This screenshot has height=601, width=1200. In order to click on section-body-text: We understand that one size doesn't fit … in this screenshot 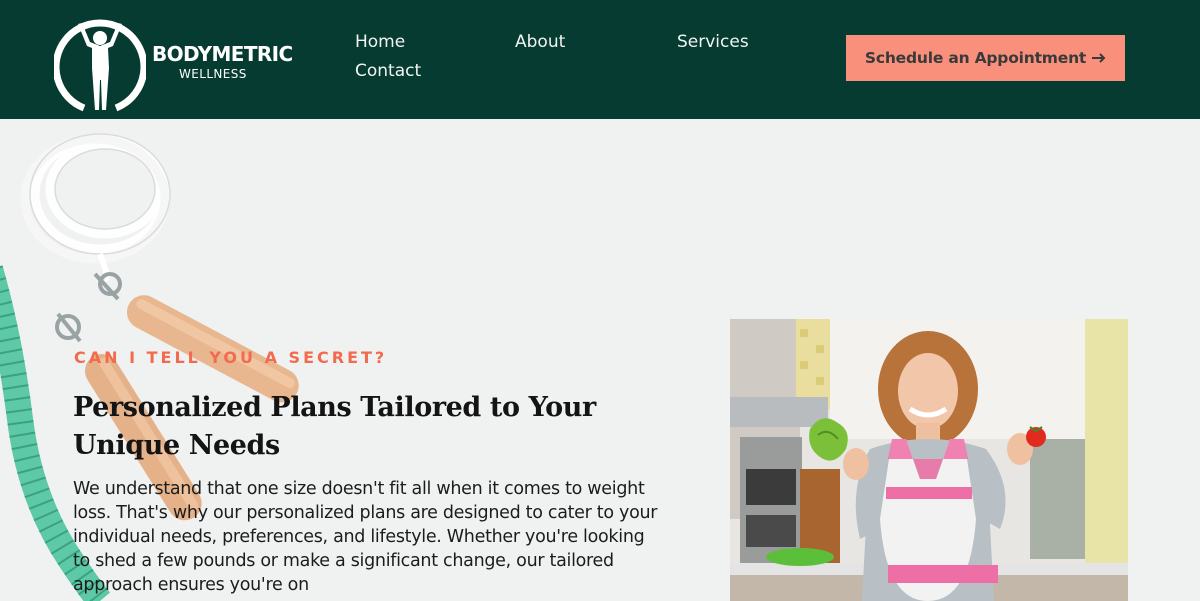, I will do `click(365, 537)`.